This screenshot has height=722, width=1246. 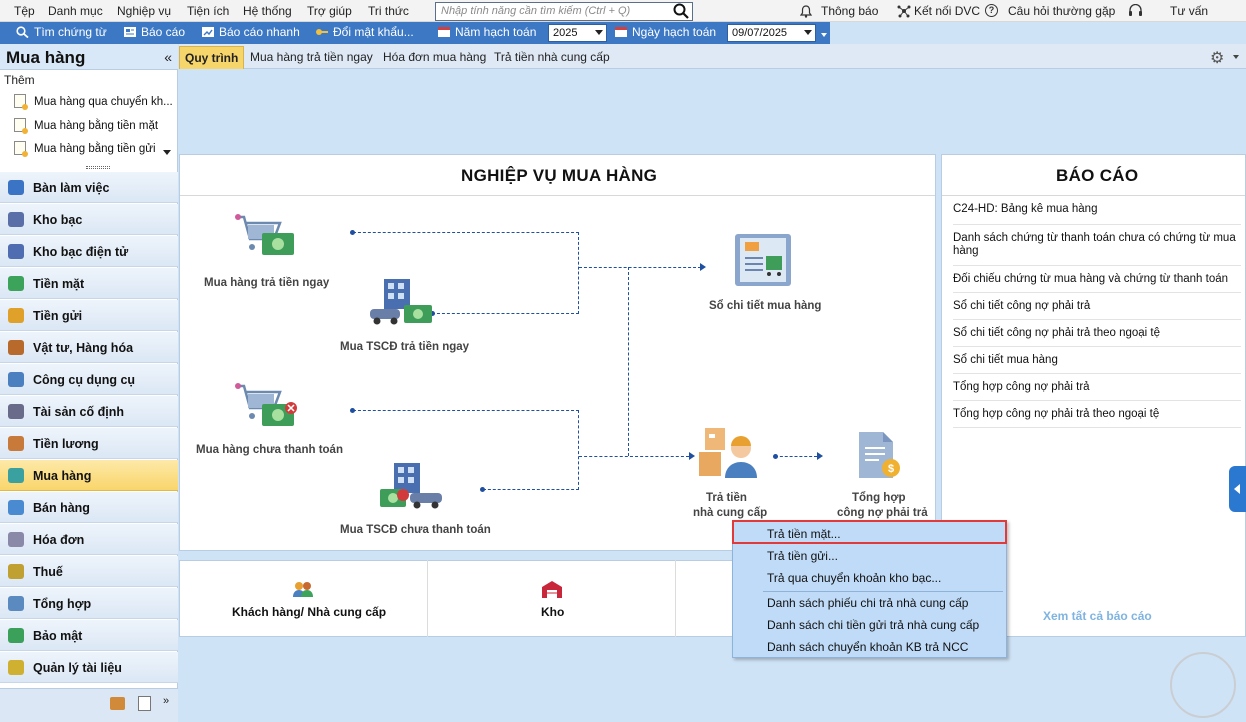 What do you see at coordinates (86, 128) in the screenshot?
I see `quick-link-cash: Mua hàng bằng tiền mặt` at bounding box center [86, 128].